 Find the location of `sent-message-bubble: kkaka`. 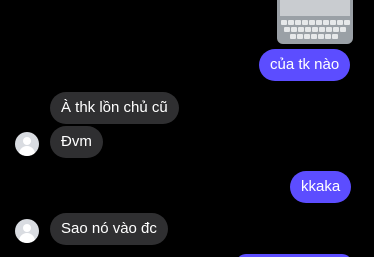

sent-message-bubble: kkaka is located at coordinates (321, 187).